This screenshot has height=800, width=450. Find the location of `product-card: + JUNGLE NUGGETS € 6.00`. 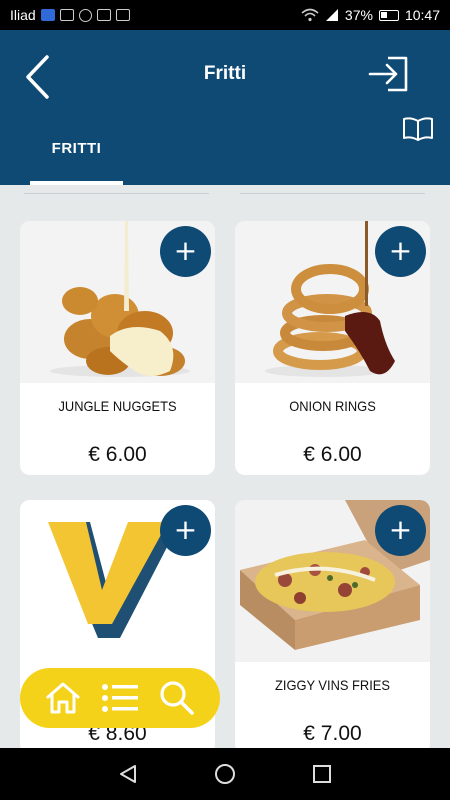

product-card: + JUNGLE NUGGETS € 6.00 is located at coordinates (117, 348).